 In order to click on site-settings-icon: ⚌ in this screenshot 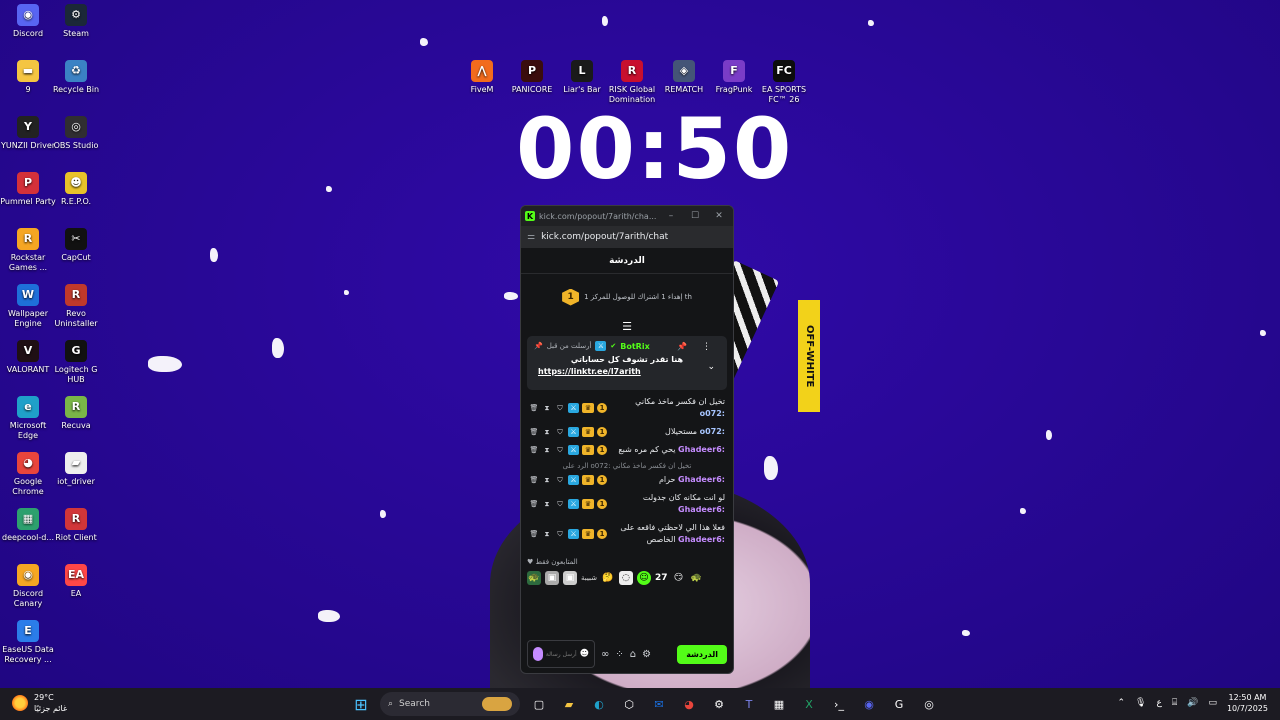, I will do `click(531, 237)`.